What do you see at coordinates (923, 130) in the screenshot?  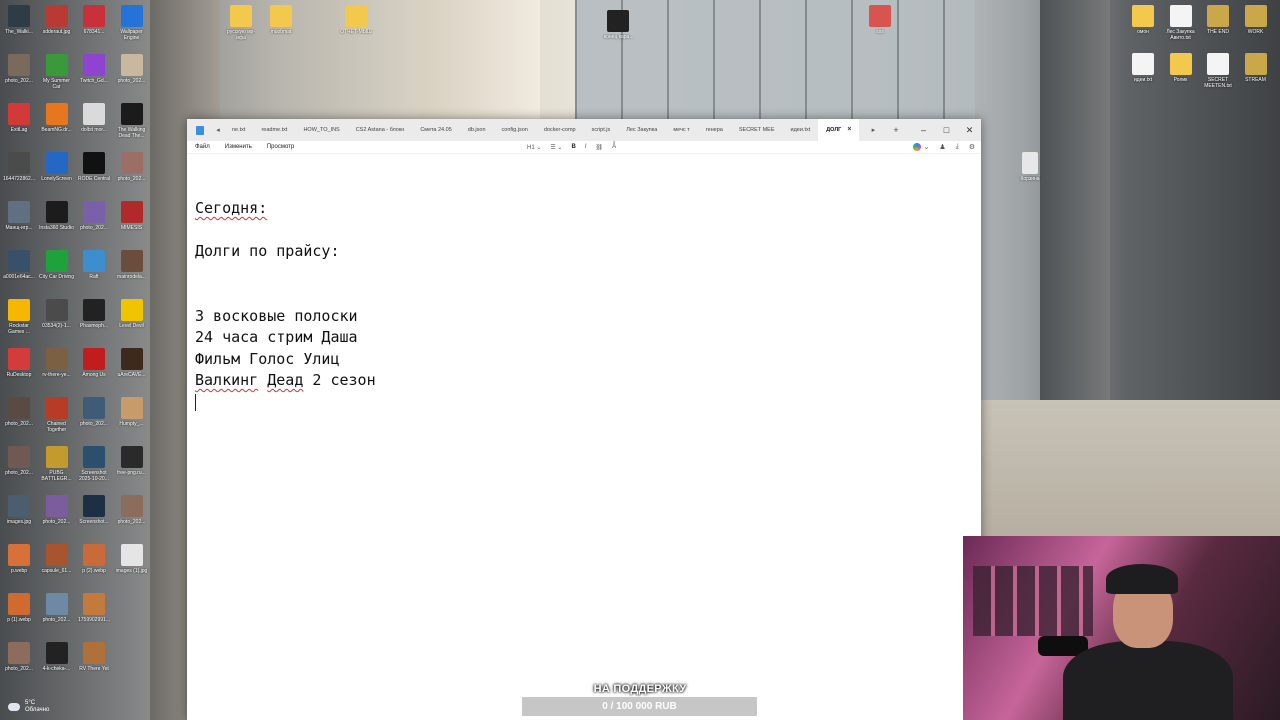 I see `minimize-button: –` at bounding box center [923, 130].